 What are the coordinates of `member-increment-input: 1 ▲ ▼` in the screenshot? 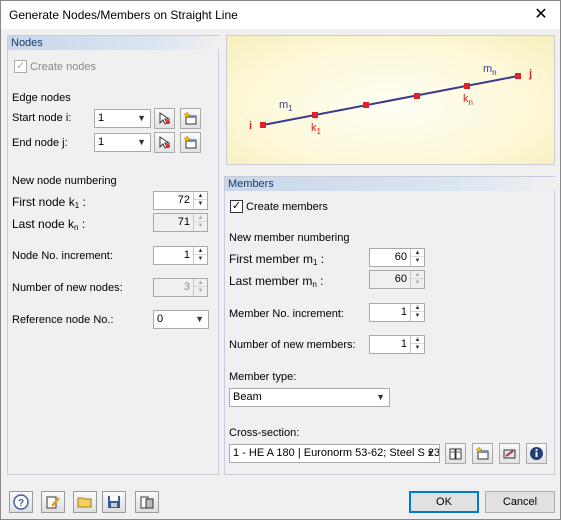 It's located at (397, 312).